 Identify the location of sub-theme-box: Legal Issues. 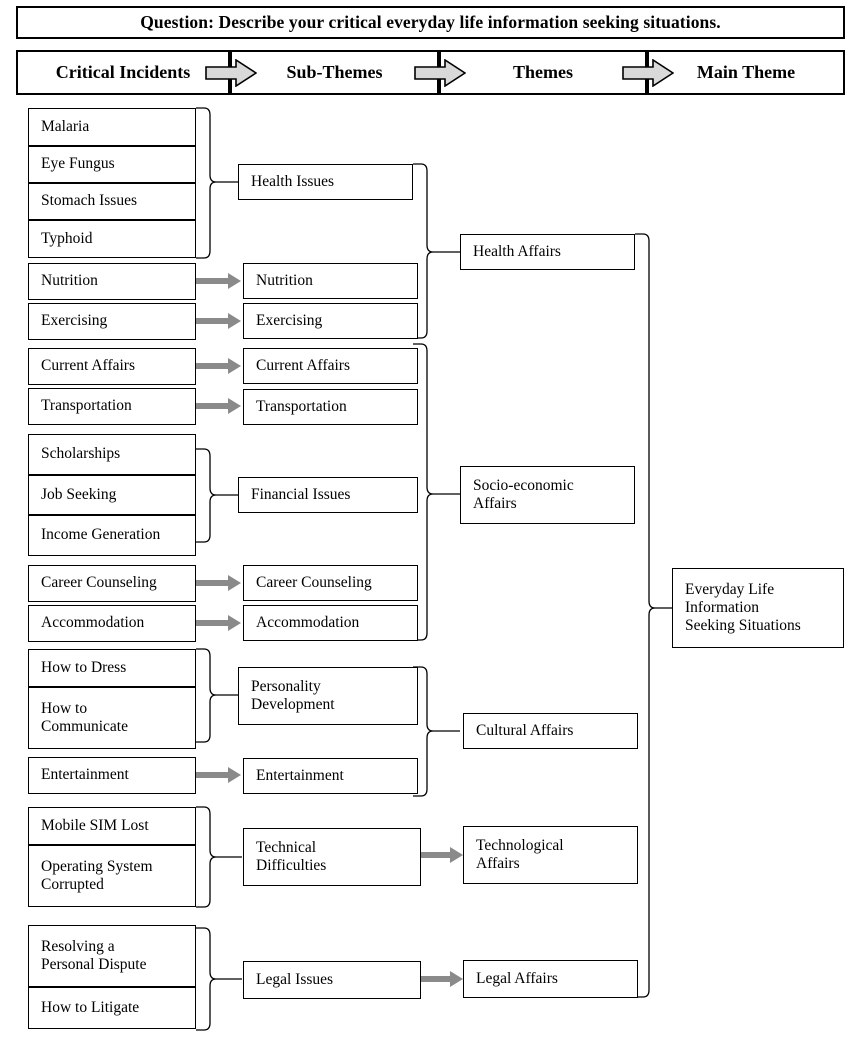
(332, 980).